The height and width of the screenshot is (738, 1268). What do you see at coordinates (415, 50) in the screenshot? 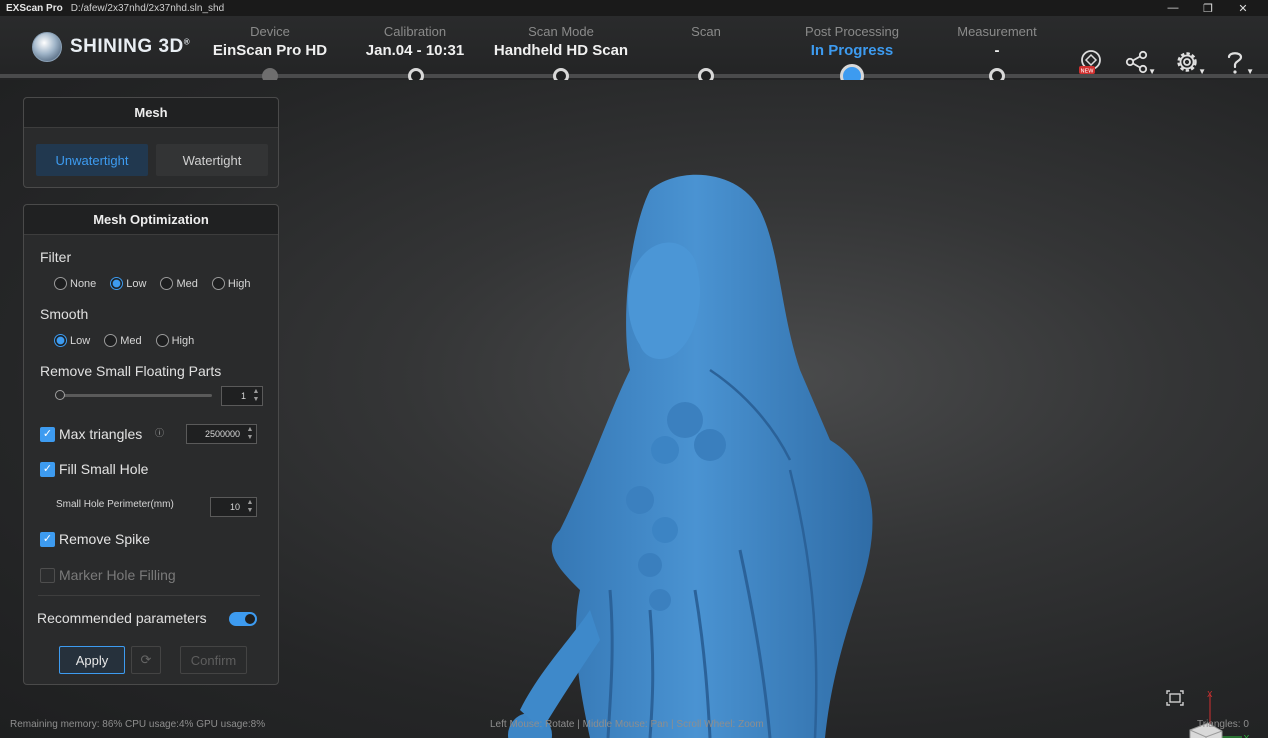
I see `step-value: Jan.04 - 10:31` at bounding box center [415, 50].